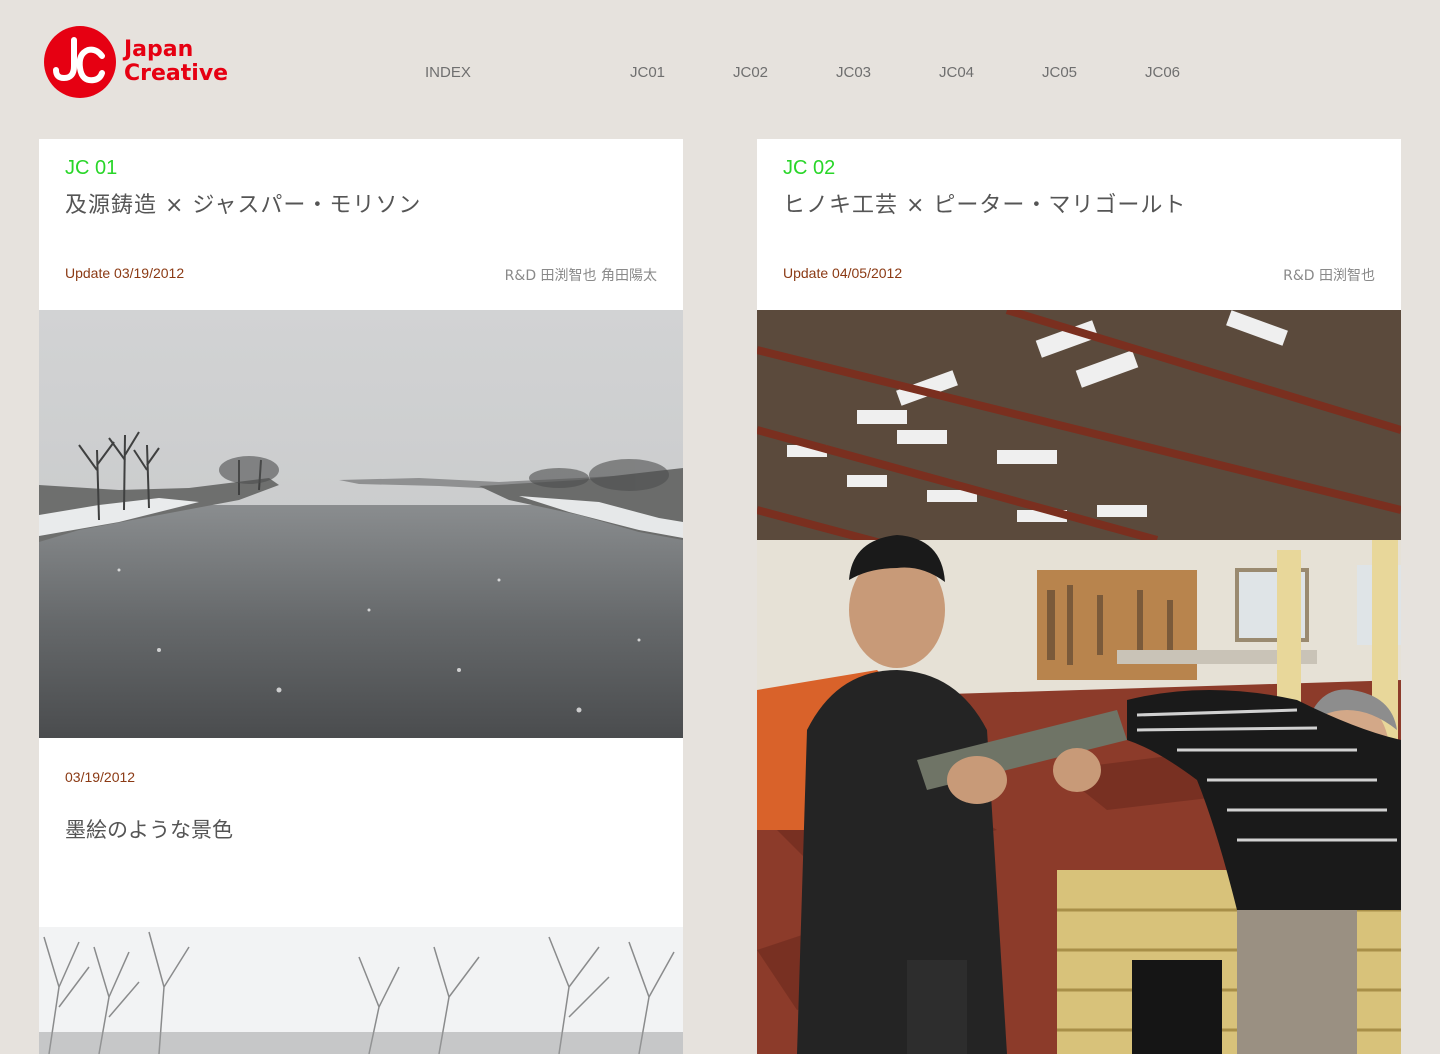 This screenshot has height=1054, width=1440. Describe the element at coordinates (843, 273) in the screenshot. I see `update-date: Update 04/05/2012` at that location.